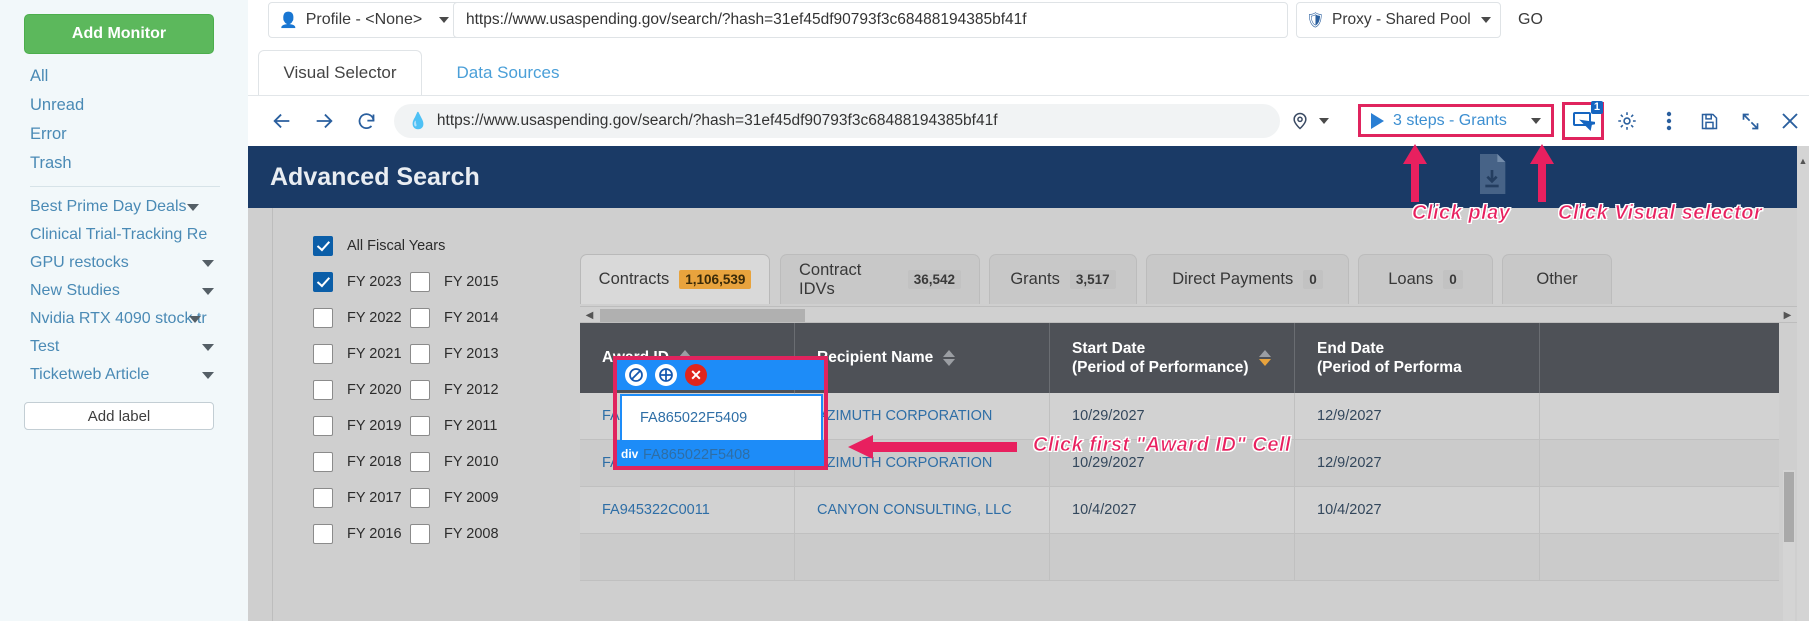 The image size is (1809, 621). I want to click on sidebar-item-trash: Trash, so click(124, 163).